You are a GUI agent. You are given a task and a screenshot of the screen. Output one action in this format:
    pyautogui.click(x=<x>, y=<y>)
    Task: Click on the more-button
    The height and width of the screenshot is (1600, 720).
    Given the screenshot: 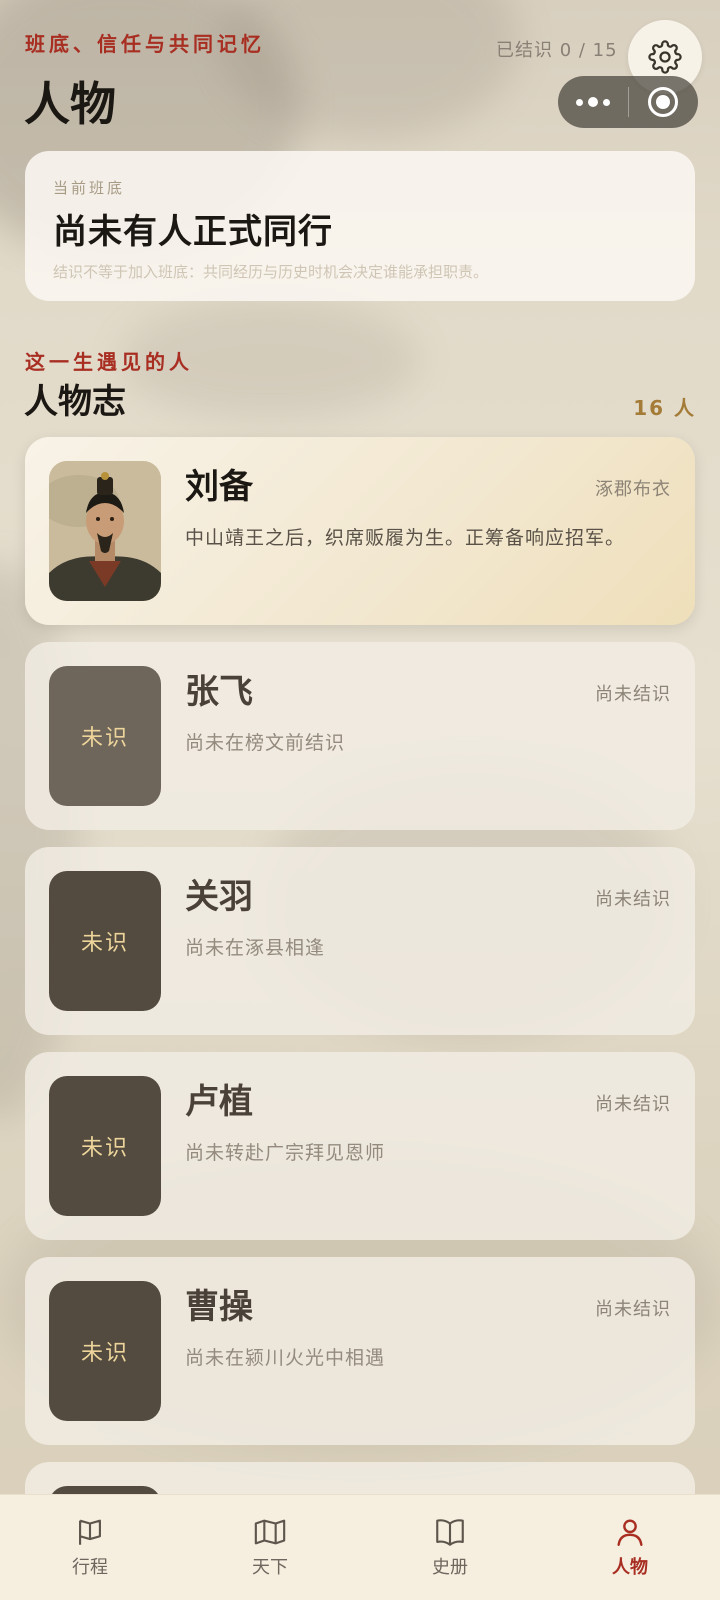 What is the action you would take?
    pyautogui.click(x=593, y=102)
    